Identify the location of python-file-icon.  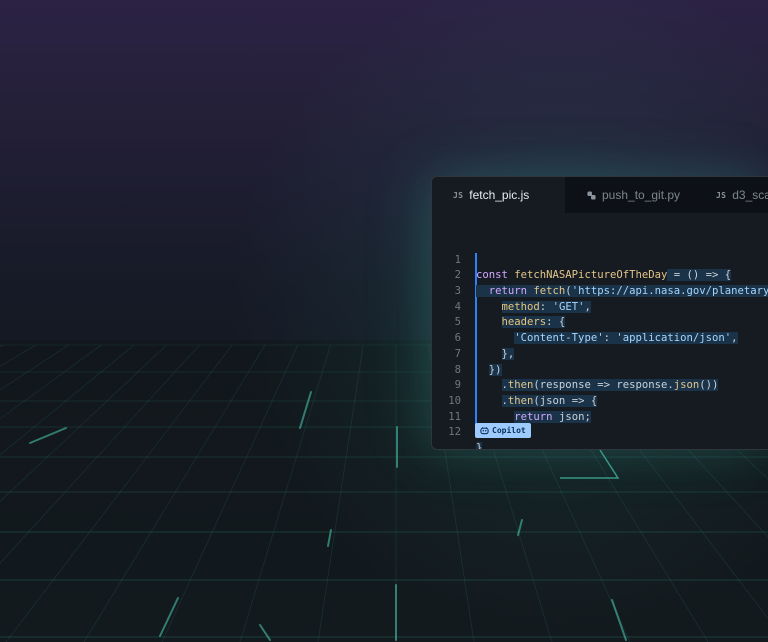
(591, 195).